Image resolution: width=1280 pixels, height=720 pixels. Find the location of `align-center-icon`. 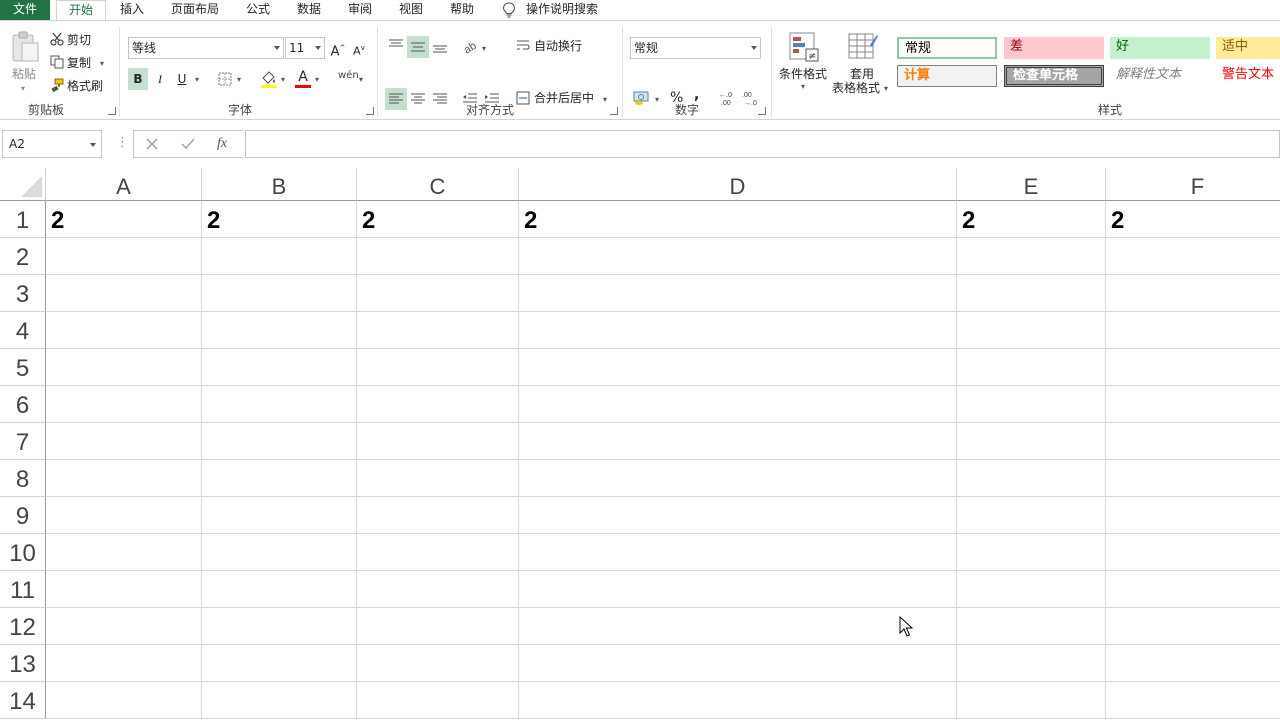

align-center-icon is located at coordinates (418, 99).